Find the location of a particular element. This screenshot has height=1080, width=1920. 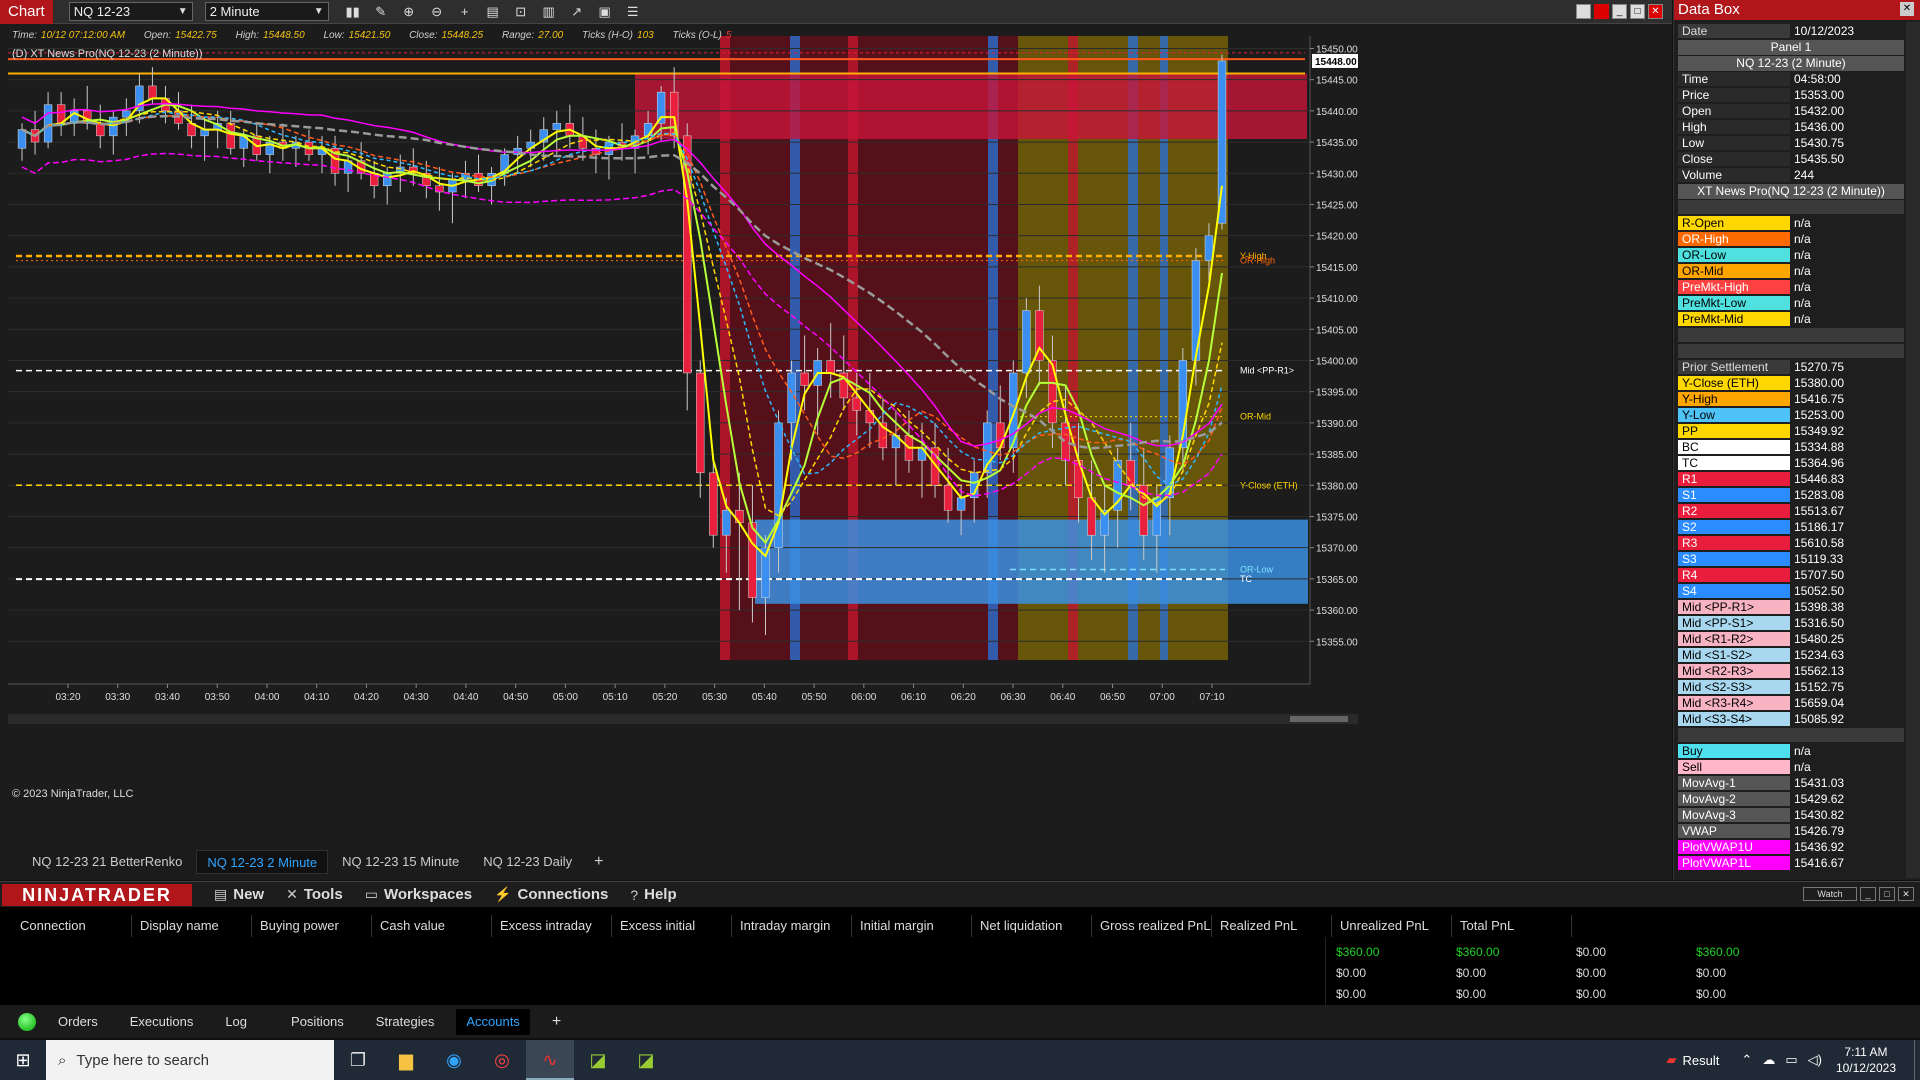

edge-icon: ◉ is located at coordinates (454, 1060).